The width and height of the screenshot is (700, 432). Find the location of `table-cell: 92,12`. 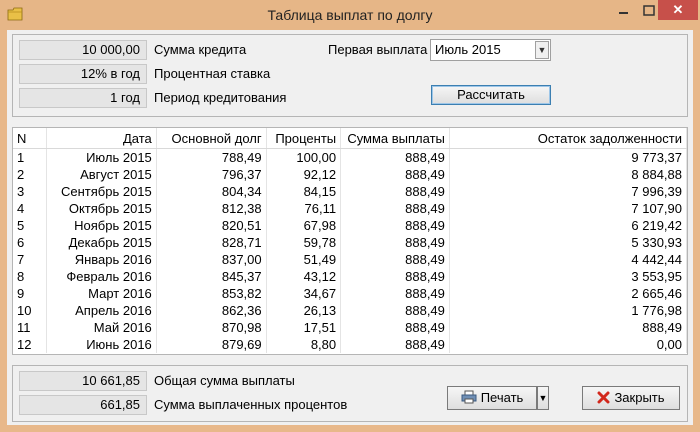

table-cell: 92,12 is located at coordinates (304, 174).